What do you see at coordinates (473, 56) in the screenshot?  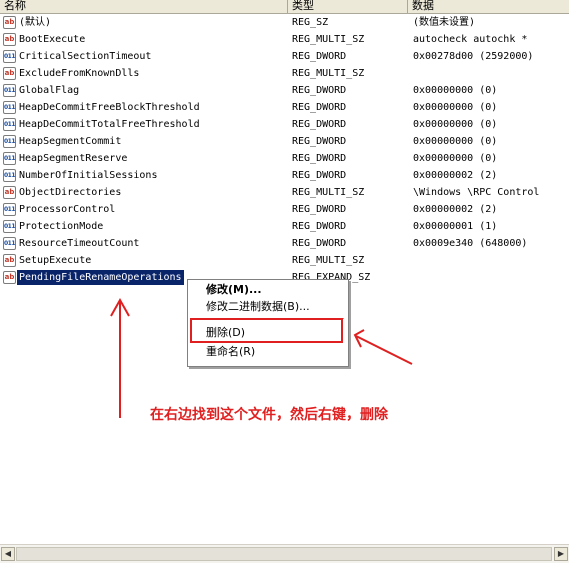 I see `row-data: 0x00278d00 (2592000)` at bounding box center [473, 56].